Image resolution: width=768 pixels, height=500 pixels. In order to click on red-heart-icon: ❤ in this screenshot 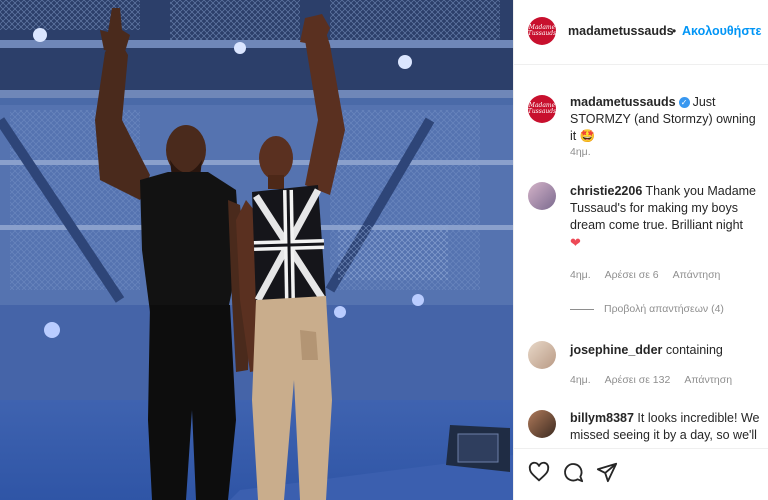, I will do `click(575, 242)`.